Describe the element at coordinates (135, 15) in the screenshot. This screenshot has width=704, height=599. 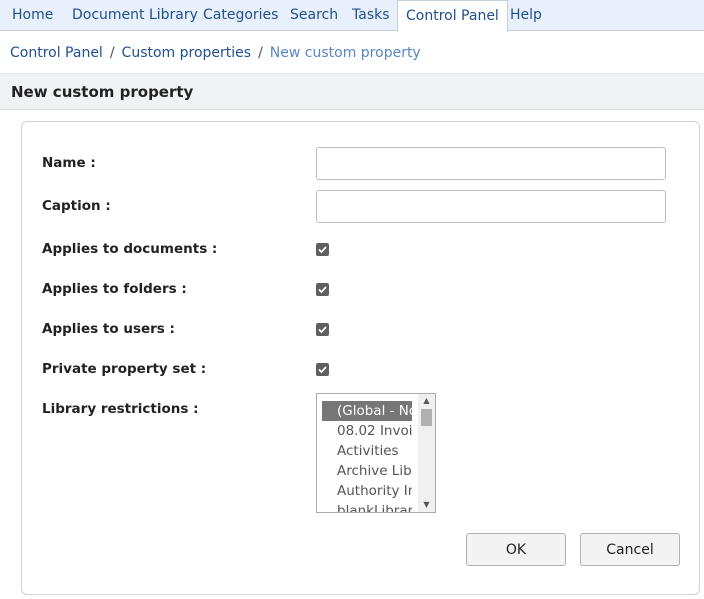
I see `tab-document-library: Document Library` at that location.